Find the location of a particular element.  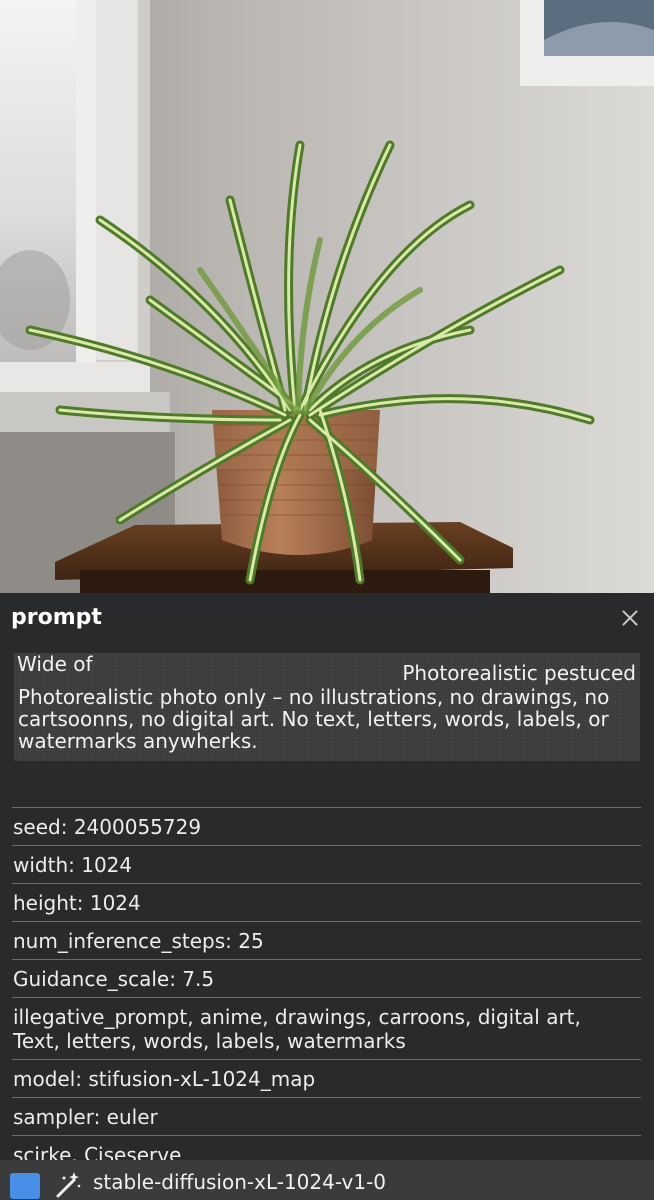

close-icon is located at coordinates (630, 618).